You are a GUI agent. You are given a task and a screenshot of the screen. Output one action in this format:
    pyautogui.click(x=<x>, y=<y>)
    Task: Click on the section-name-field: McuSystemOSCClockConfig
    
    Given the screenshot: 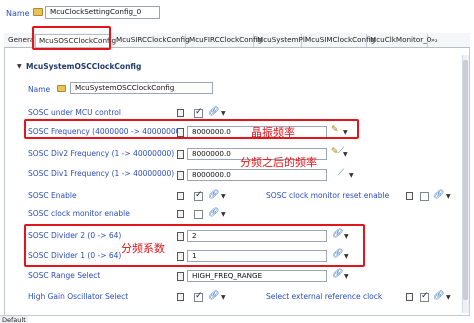 What is the action you would take?
    pyautogui.click(x=141, y=88)
    